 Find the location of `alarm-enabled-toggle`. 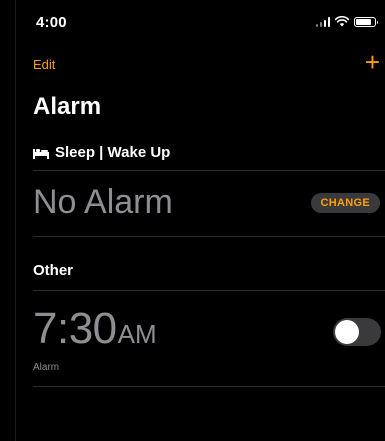

alarm-enabled-toggle is located at coordinates (357, 332).